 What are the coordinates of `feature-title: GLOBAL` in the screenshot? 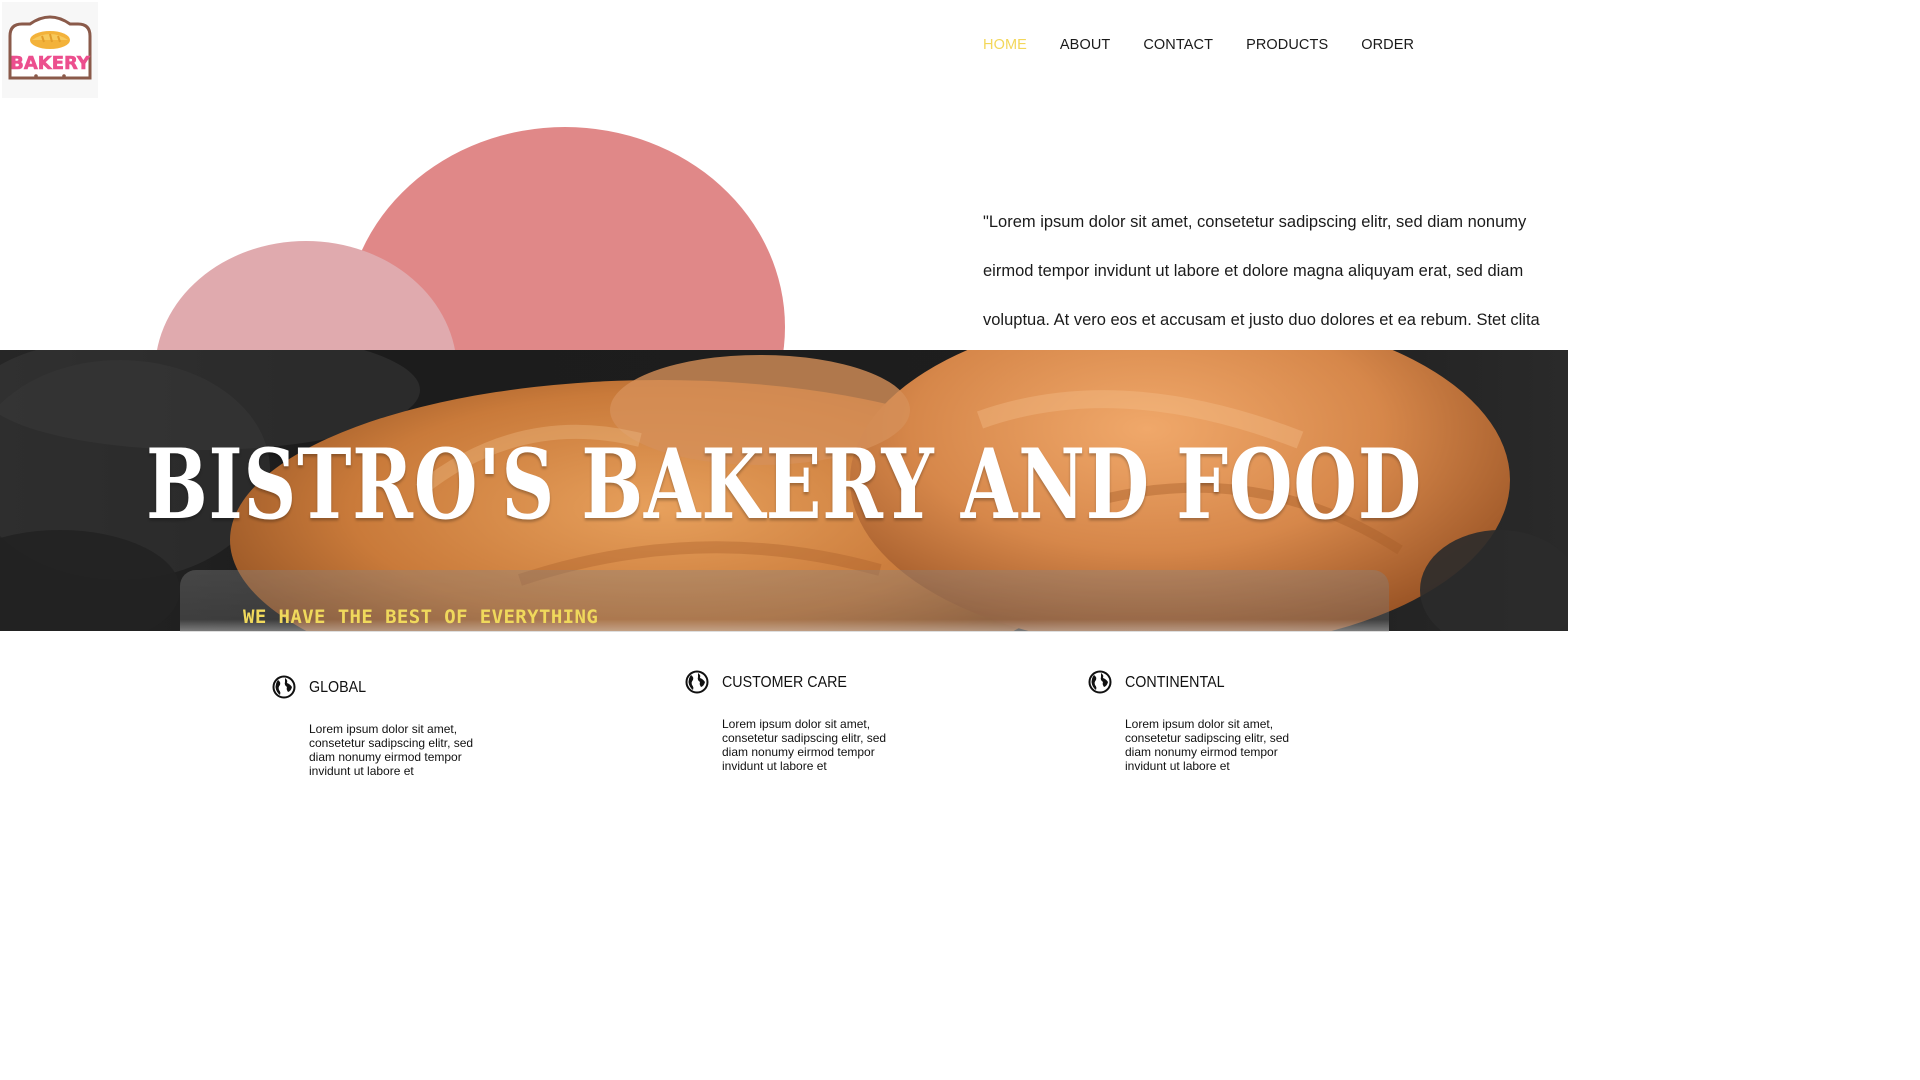 It's located at (338, 687).